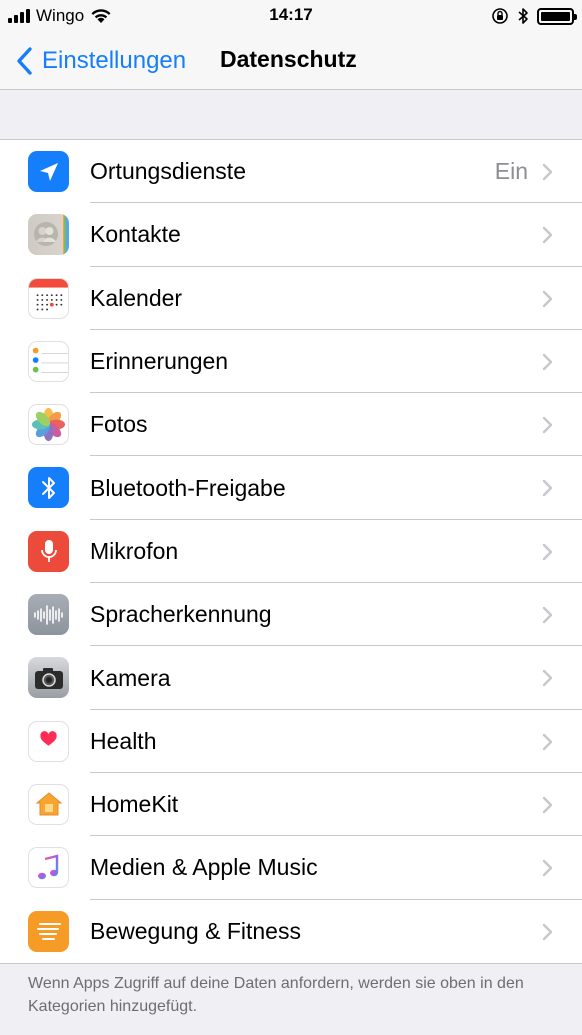  Describe the element at coordinates (135, 234) in the screenshot. I see `row-label: Kontakte` at that location.